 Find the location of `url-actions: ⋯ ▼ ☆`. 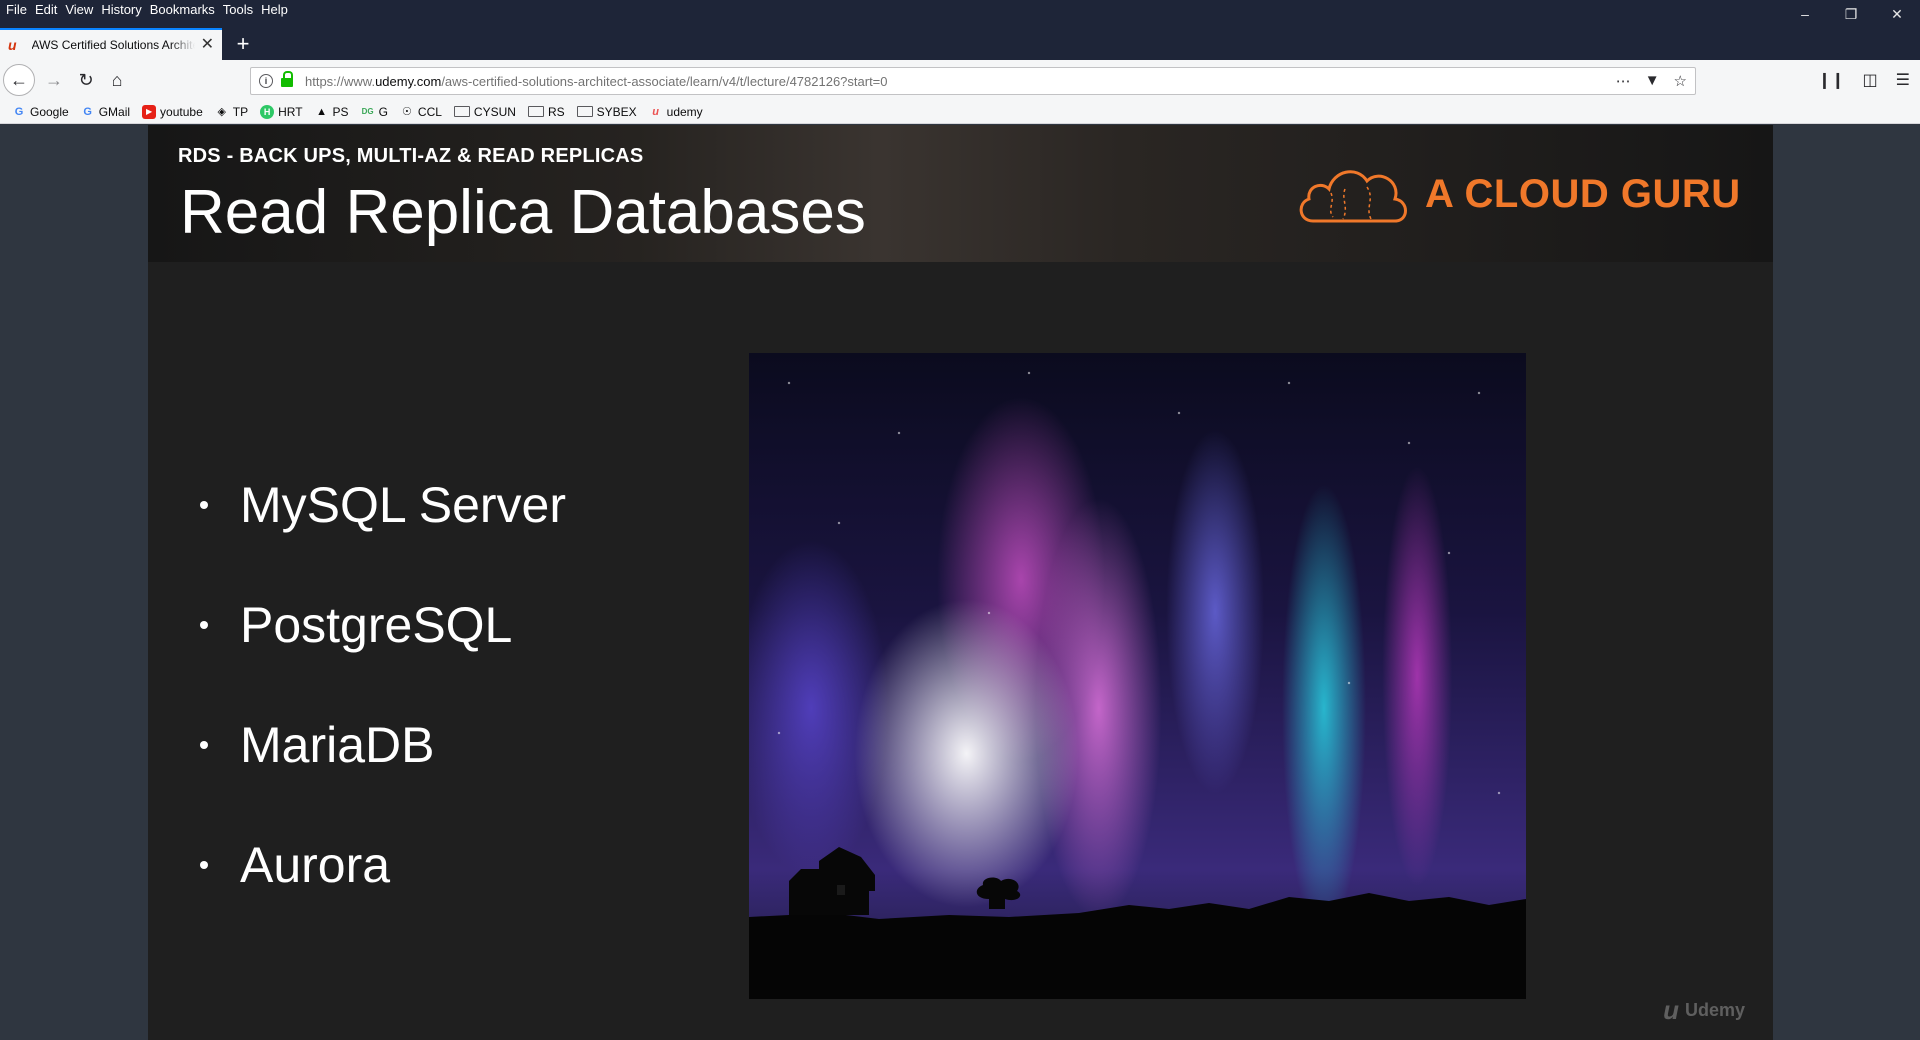

url-actions: ⋯ ▼ ☆ is located at coordinates (1651, 81).